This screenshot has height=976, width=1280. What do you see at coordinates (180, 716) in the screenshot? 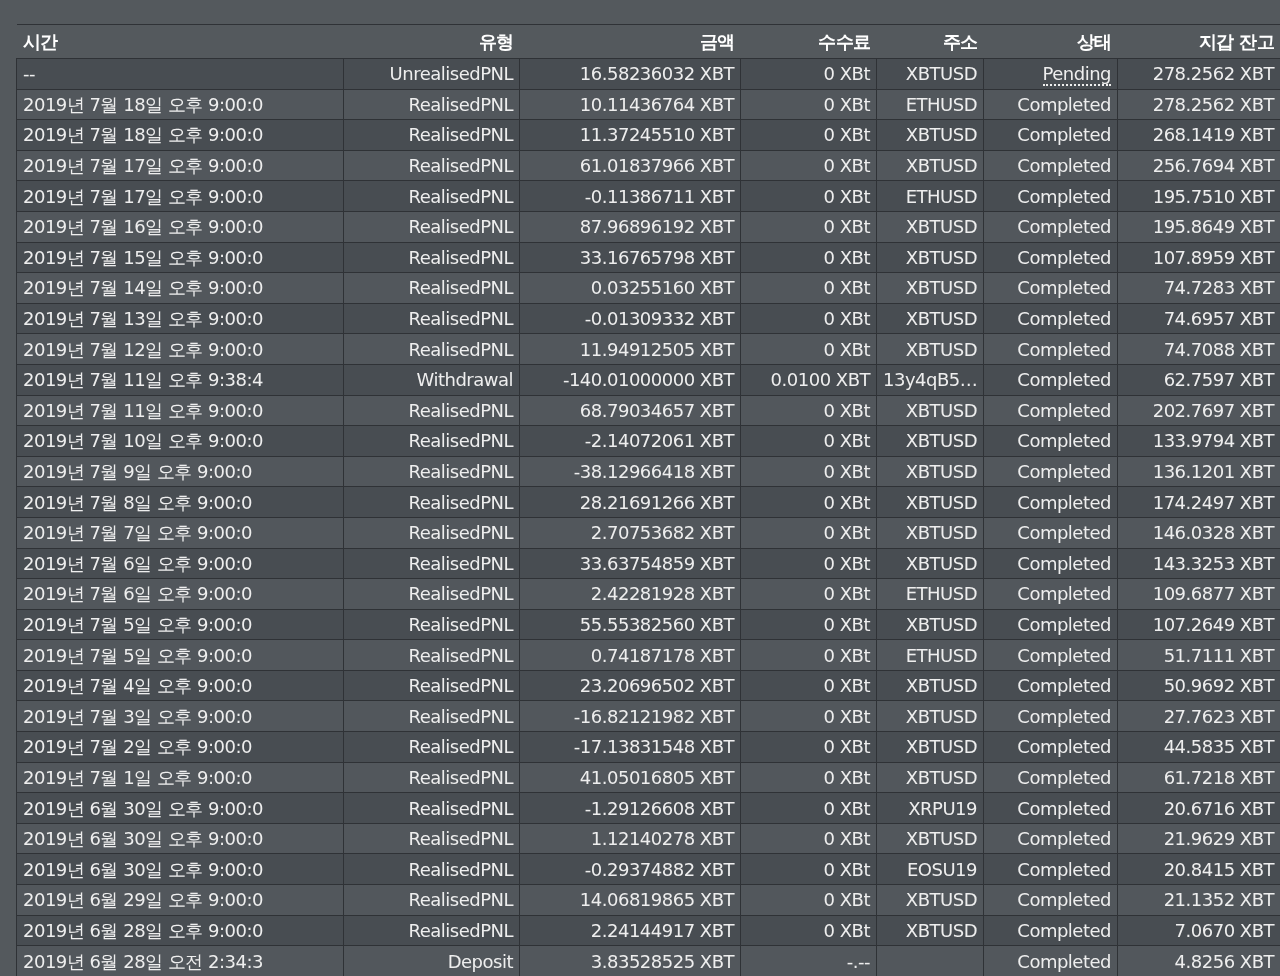
I see `table-cell: 2019년 7월 3일 오후 9:00:0` at bounding box center [180, 716].